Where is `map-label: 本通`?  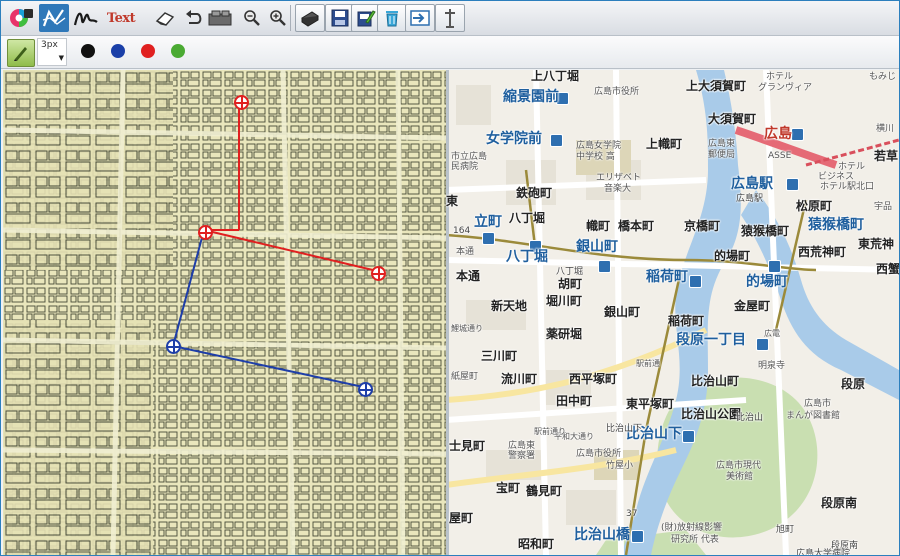 map-label: 本通 is located at coordinates (465, 252).